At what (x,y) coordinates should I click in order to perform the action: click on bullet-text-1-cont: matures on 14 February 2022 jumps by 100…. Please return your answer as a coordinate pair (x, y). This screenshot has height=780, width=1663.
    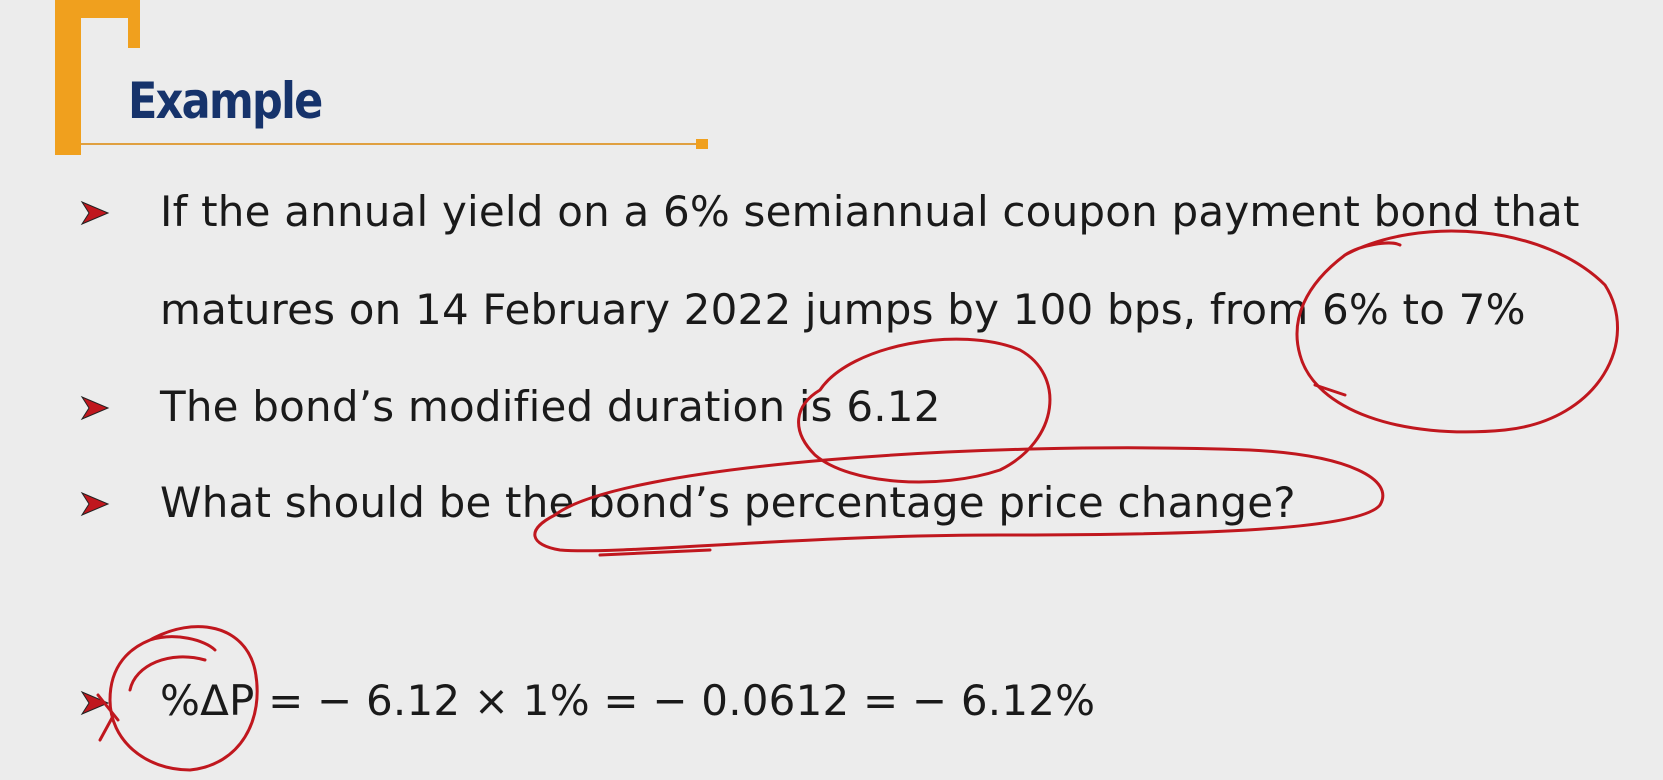
    Looking at the image, I should click on (843, 309).